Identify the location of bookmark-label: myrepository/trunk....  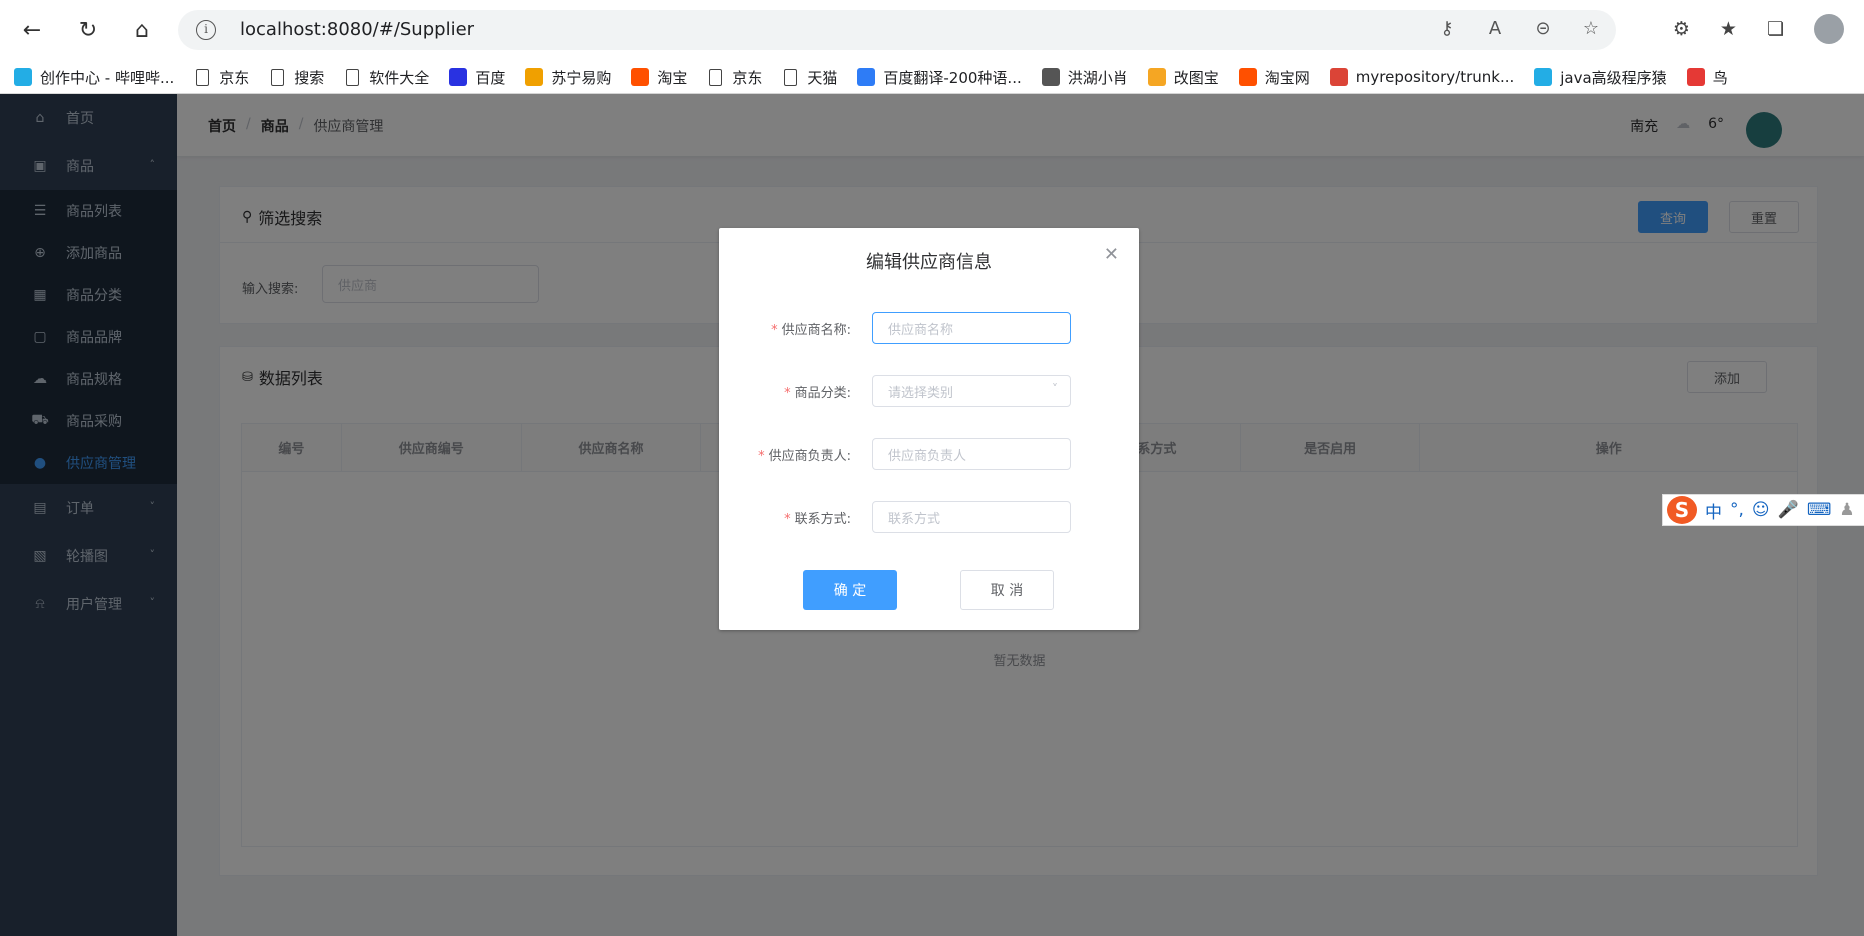
(1435, 77).